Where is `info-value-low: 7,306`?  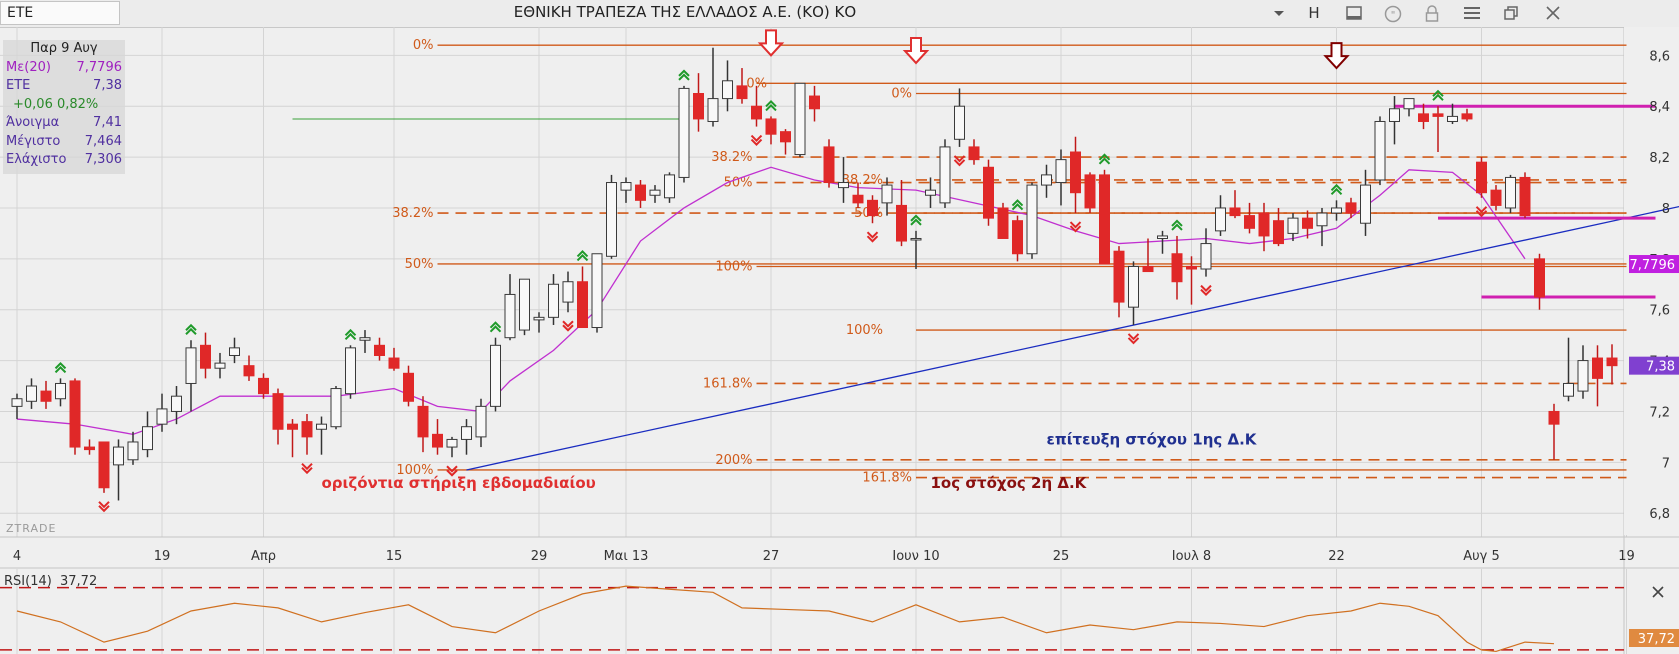 info-value-low: 7,306 is located at coordinates (103, 159).